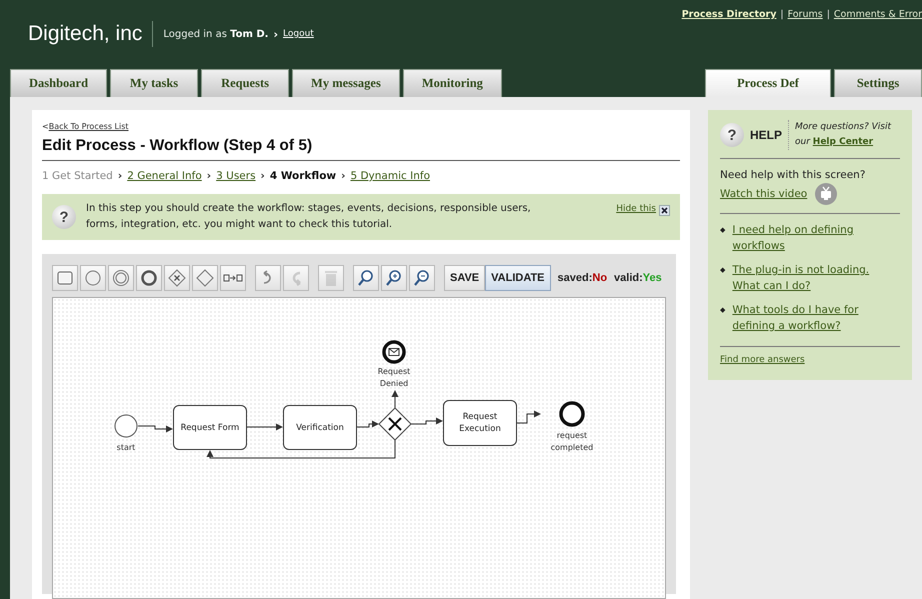 This screenshot has width=922, height=599. Describe the element at coordinates (361, 149) in the screenshot. I see `page-title: Edit Process - Workflow (Step 4 of 5)` at that location.